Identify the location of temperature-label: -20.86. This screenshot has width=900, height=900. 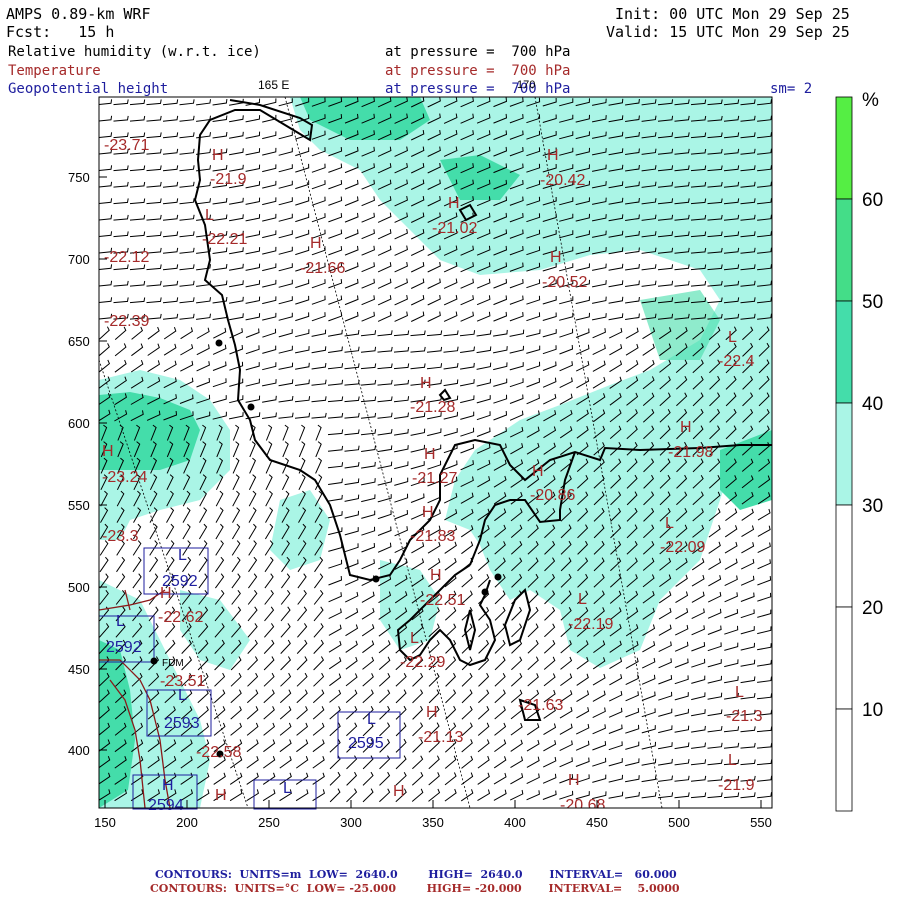
(552, 495).